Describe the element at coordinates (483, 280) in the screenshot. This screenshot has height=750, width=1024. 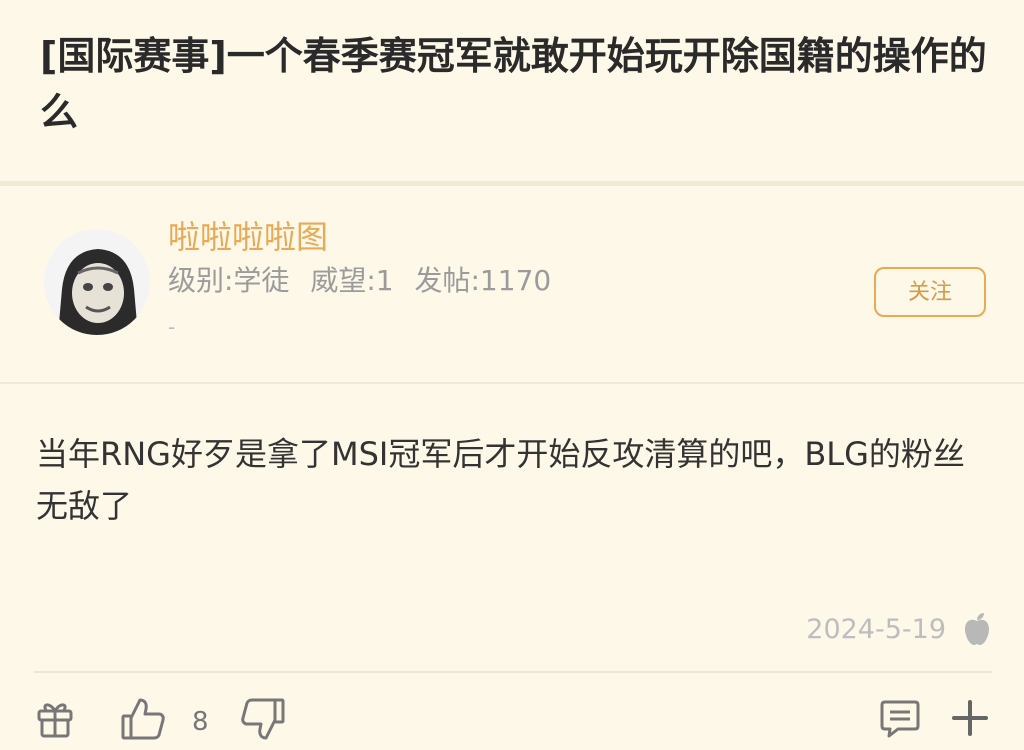
I see `author-post-count: 发帖:1170` at that location.